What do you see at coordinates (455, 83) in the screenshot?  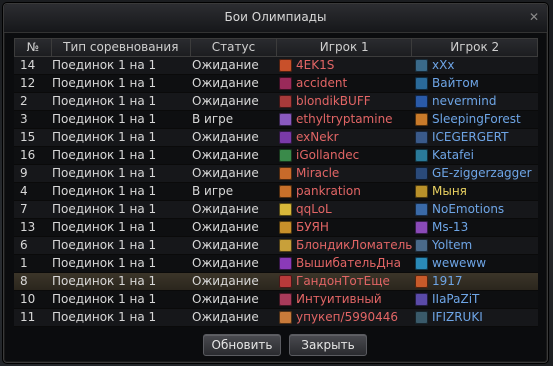 I see `player2-name: Вайтом` at bounding box center [455, 83].